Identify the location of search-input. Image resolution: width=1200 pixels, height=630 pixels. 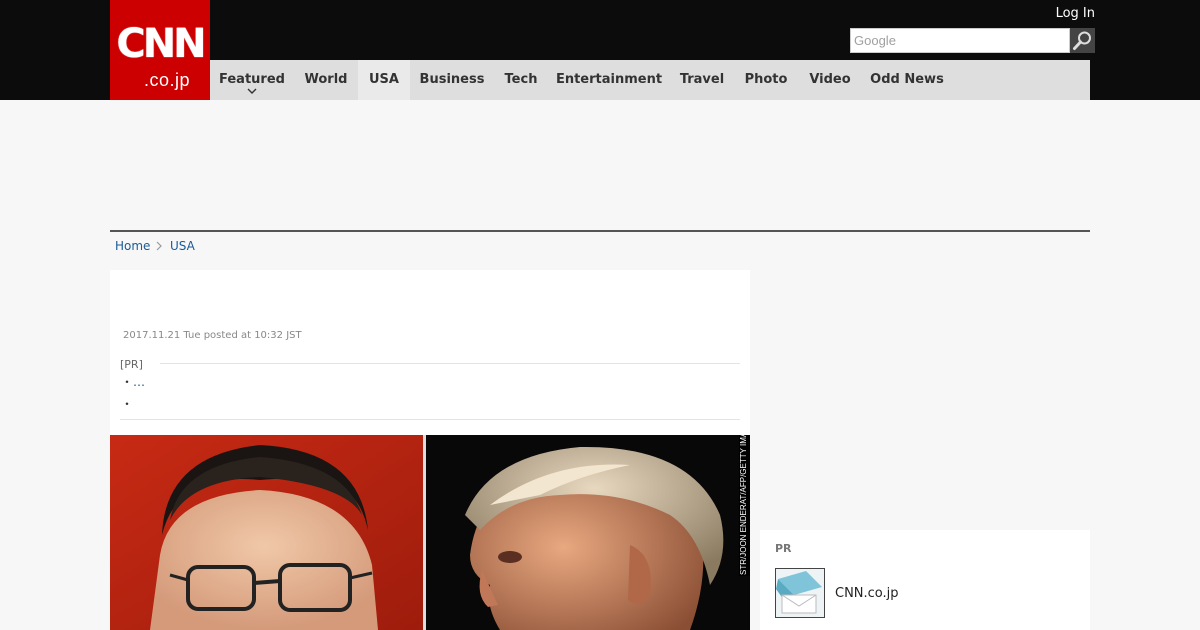
(960, 40).